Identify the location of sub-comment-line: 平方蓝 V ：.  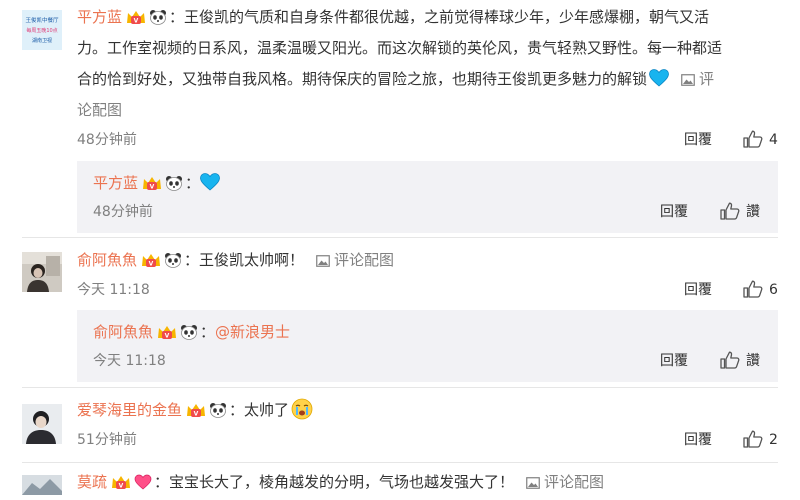
(156, 184).